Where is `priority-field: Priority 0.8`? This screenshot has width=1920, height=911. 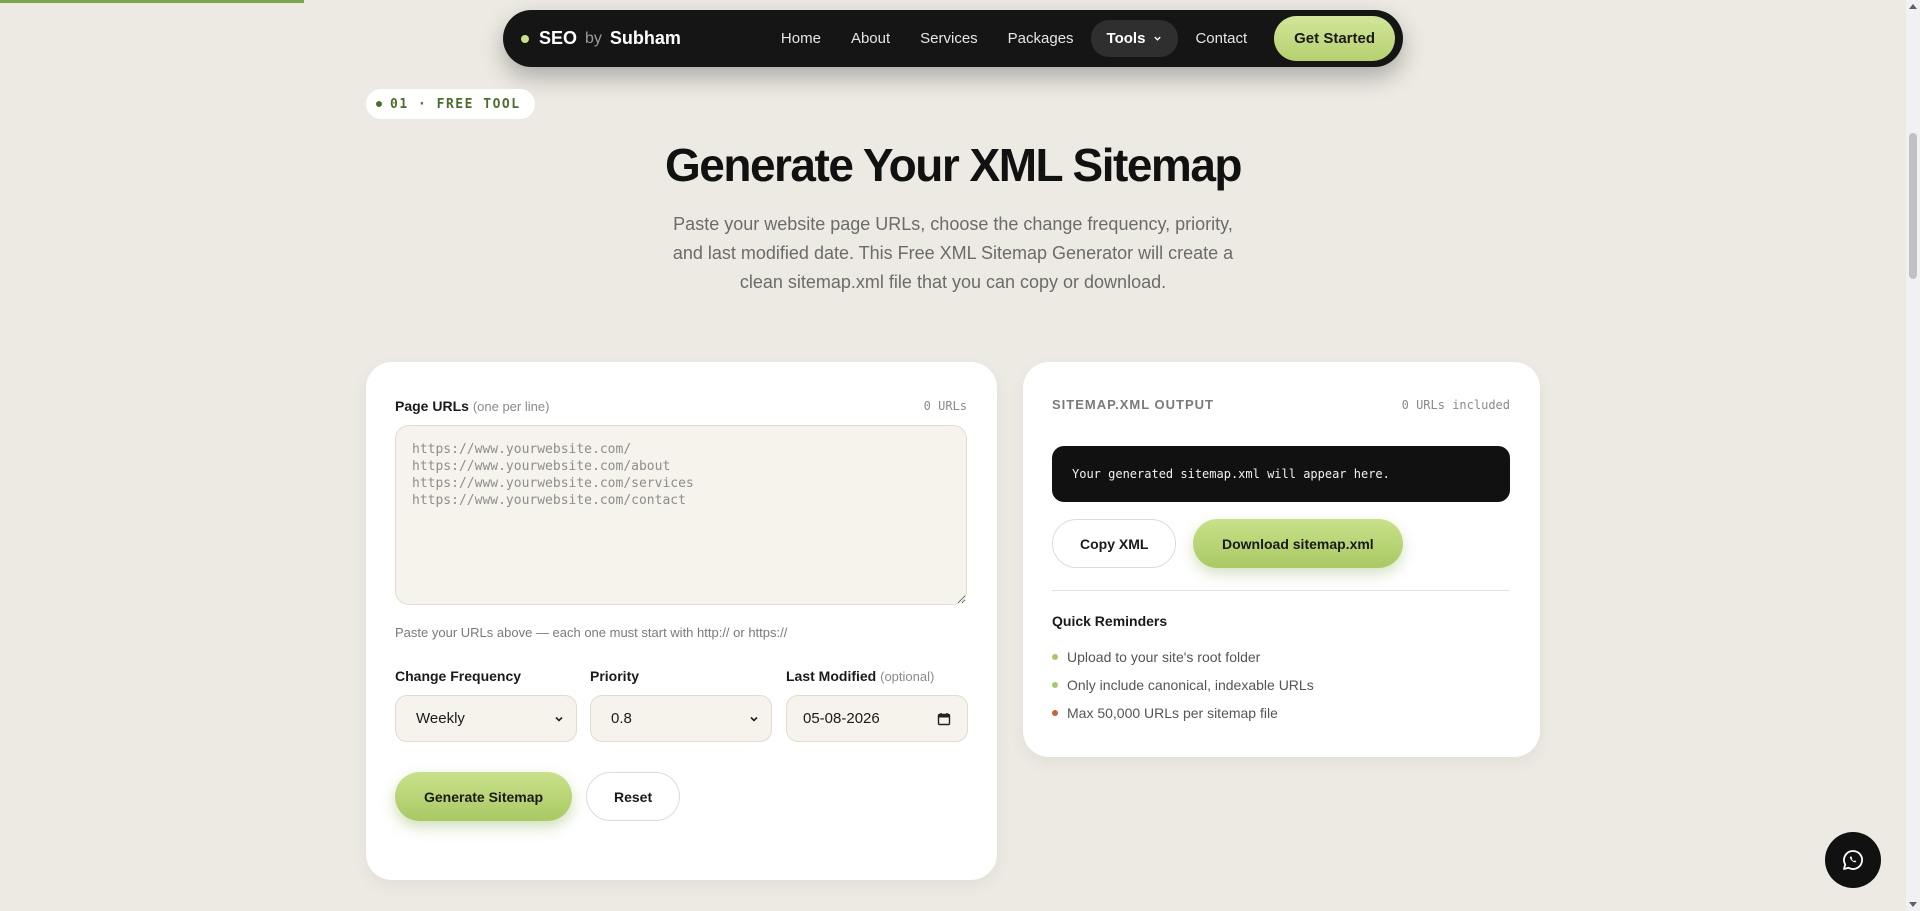
priority-field: Priority 0.8 is located at coordinates (681, 705).